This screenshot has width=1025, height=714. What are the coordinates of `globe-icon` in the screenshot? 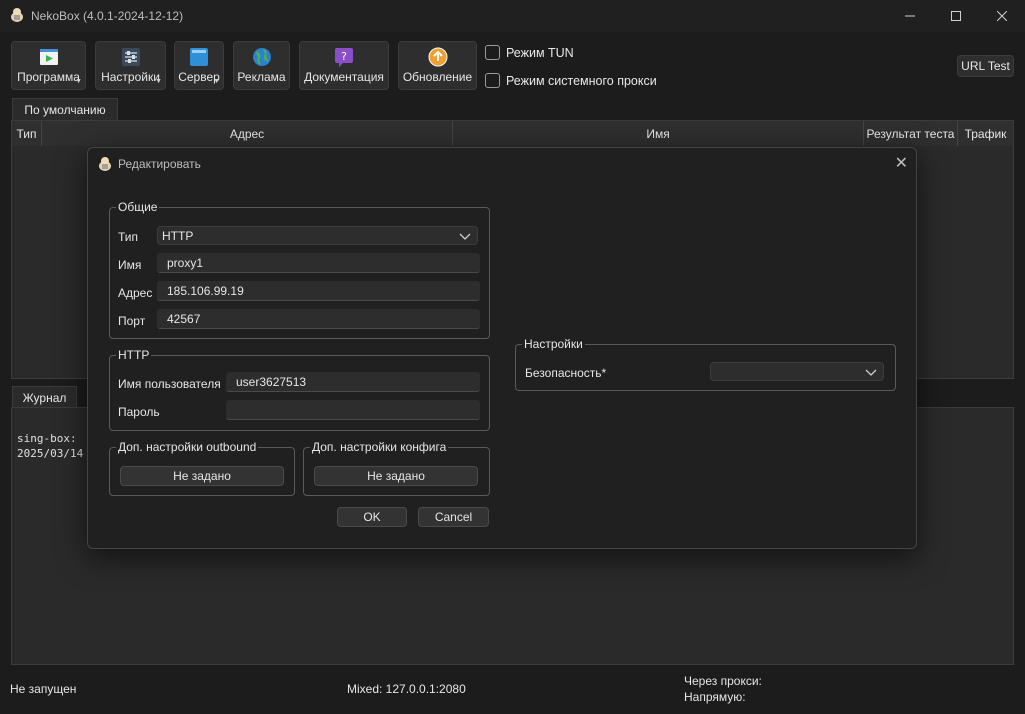 It's located at (261, 57).